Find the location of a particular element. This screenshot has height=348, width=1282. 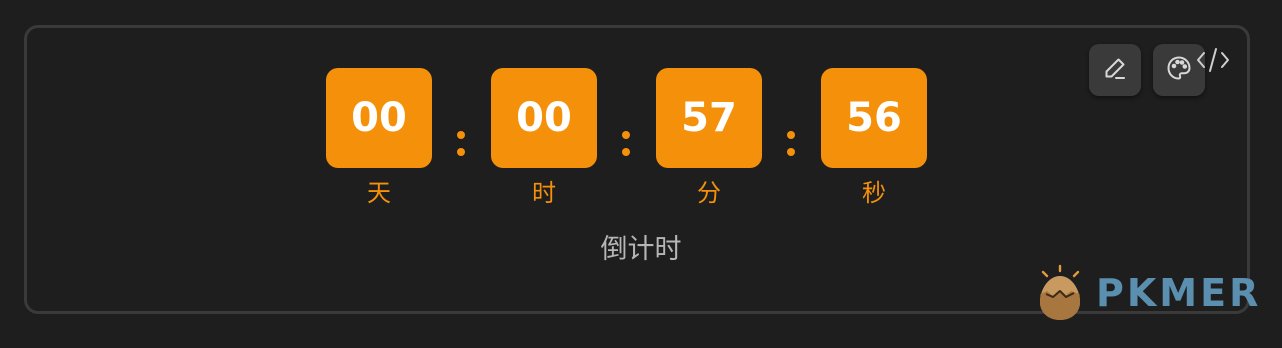

code-icon is located at coordinates (1213, 60).